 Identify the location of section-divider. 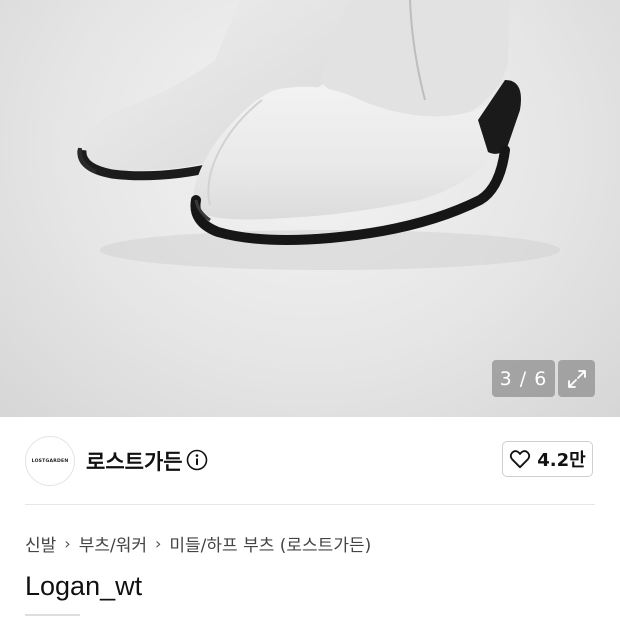
(310, 504).